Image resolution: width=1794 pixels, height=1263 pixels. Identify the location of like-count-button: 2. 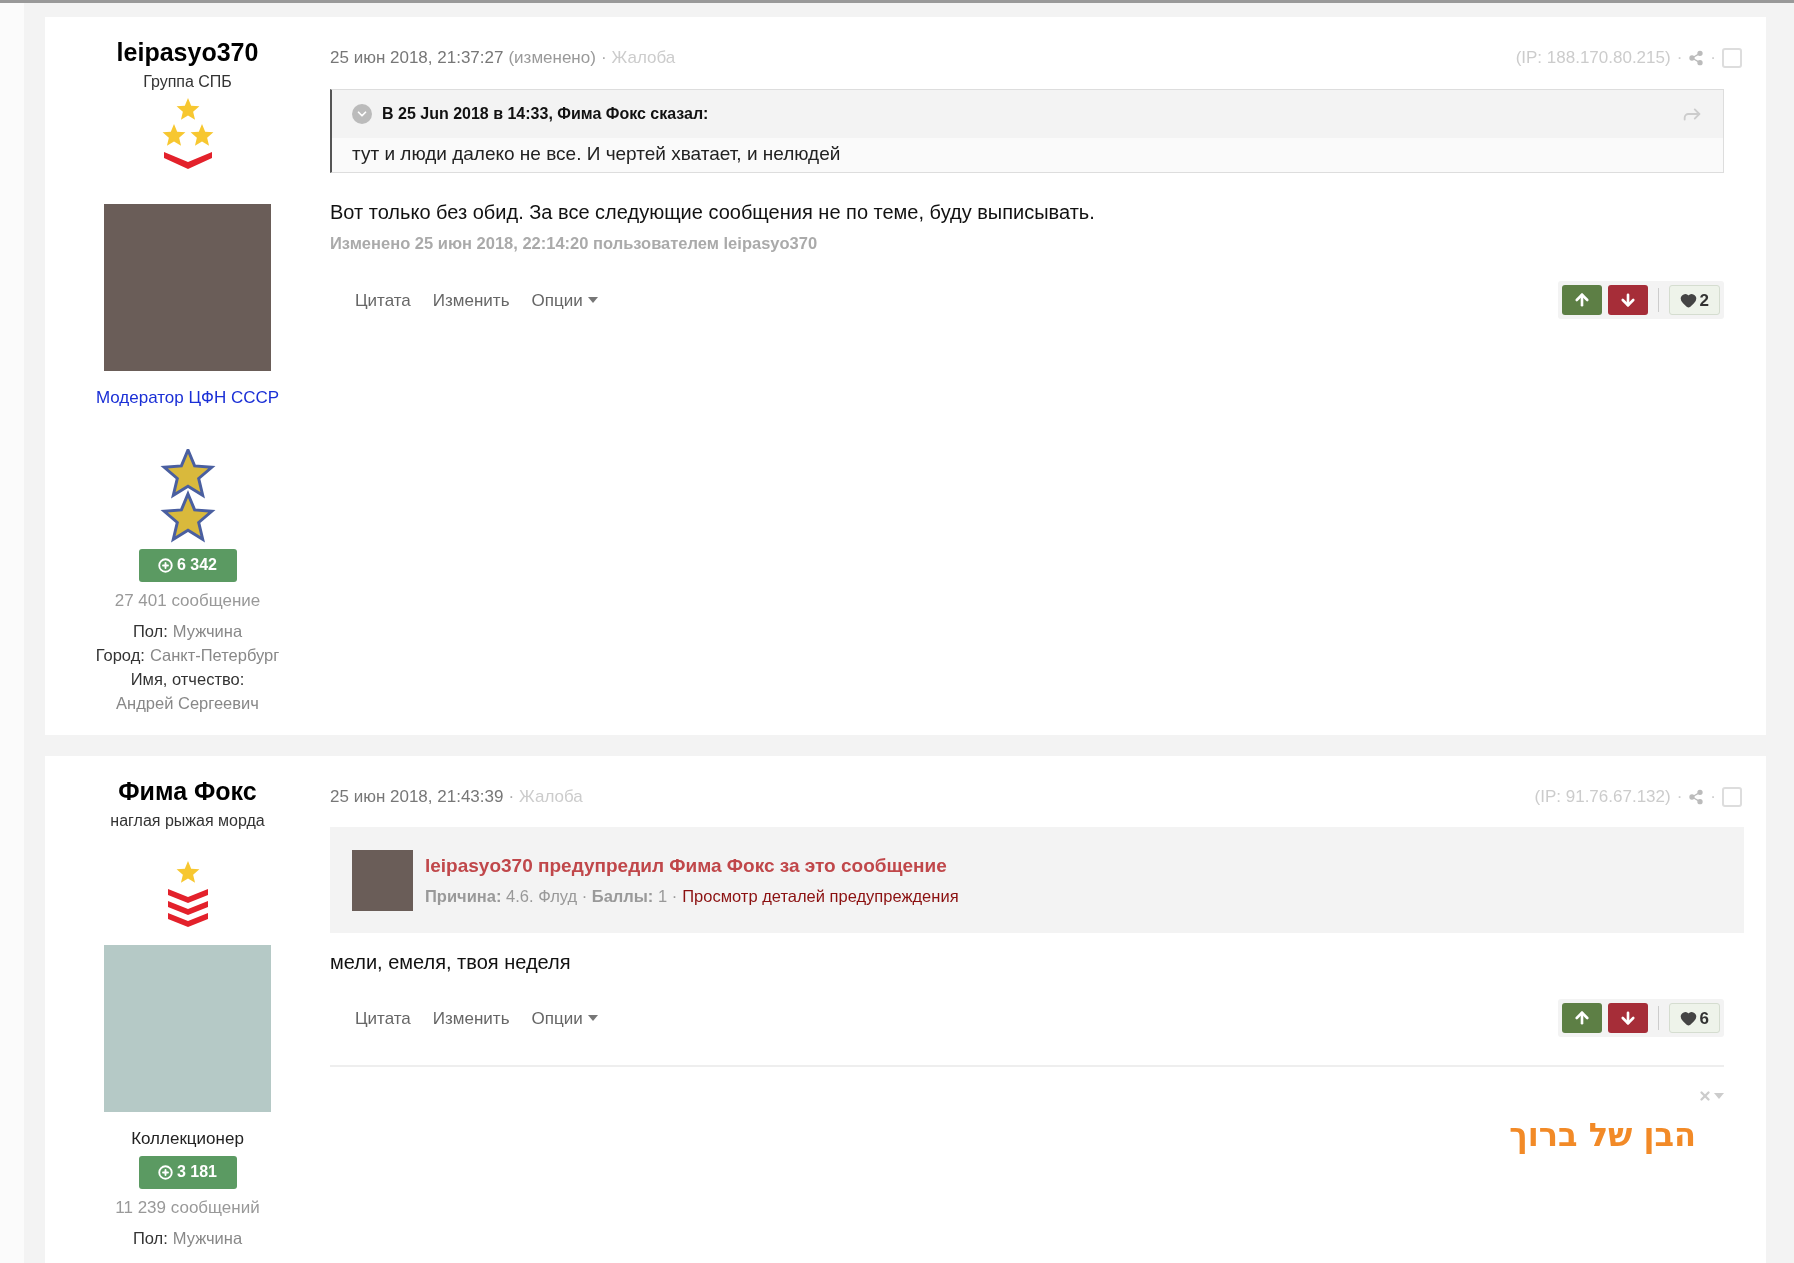
(1694, 300).